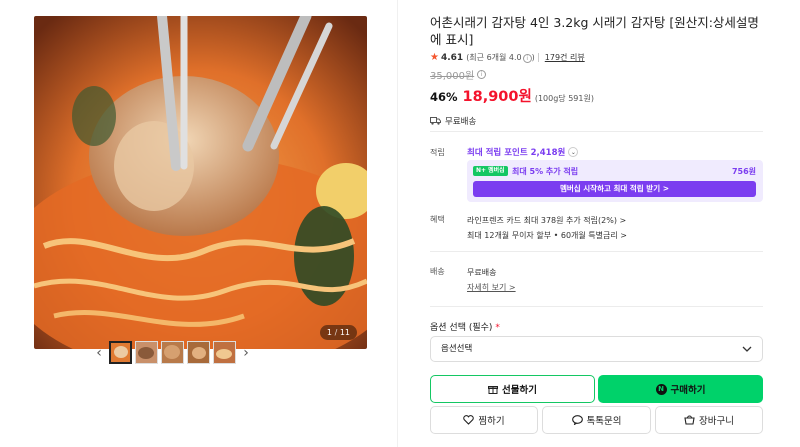 The width and height of the screenshot is (800, 447). What do you see at coordinates (434, 57) in the screenshot?
I see `star-icon: ★` at bounding box center [434, 57].